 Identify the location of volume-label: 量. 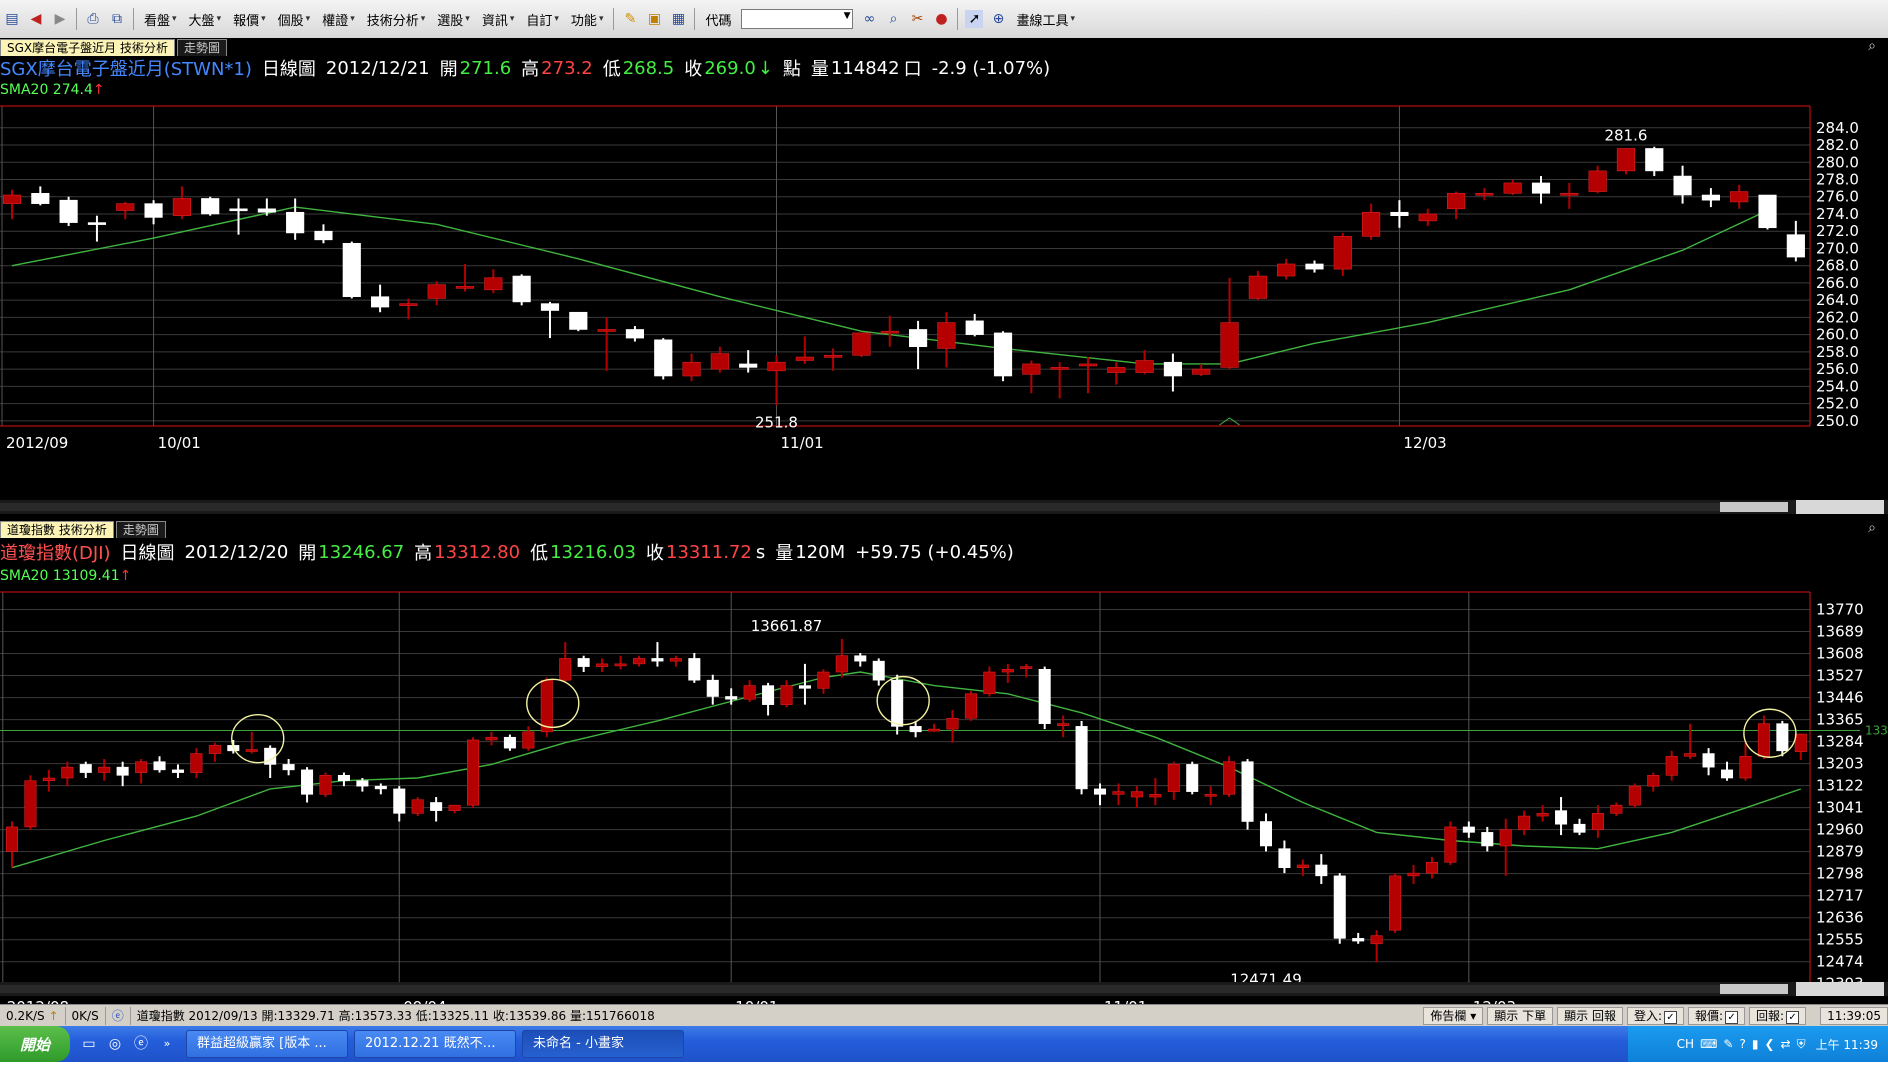
(784, 553).